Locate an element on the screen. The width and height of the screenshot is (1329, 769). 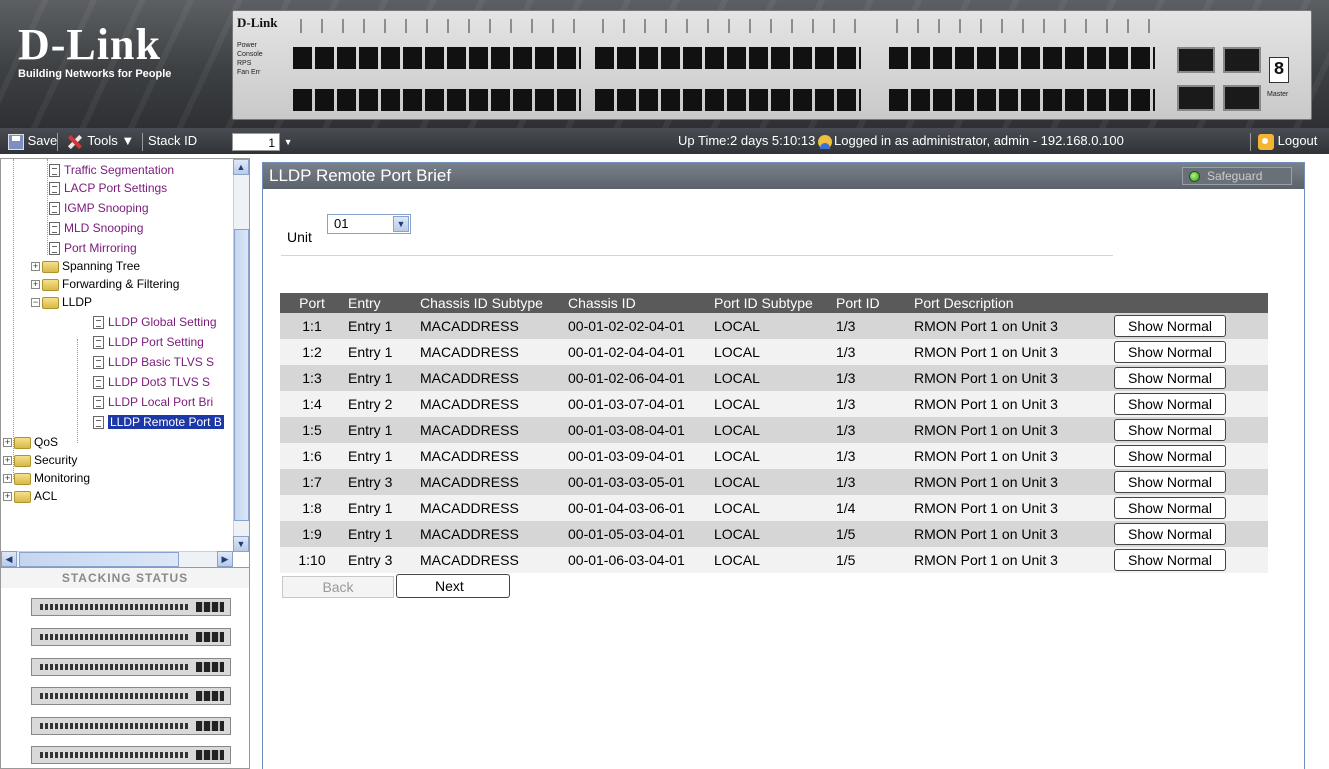
scroll-down-icon: ▼ is located at coordinates (241, 544).